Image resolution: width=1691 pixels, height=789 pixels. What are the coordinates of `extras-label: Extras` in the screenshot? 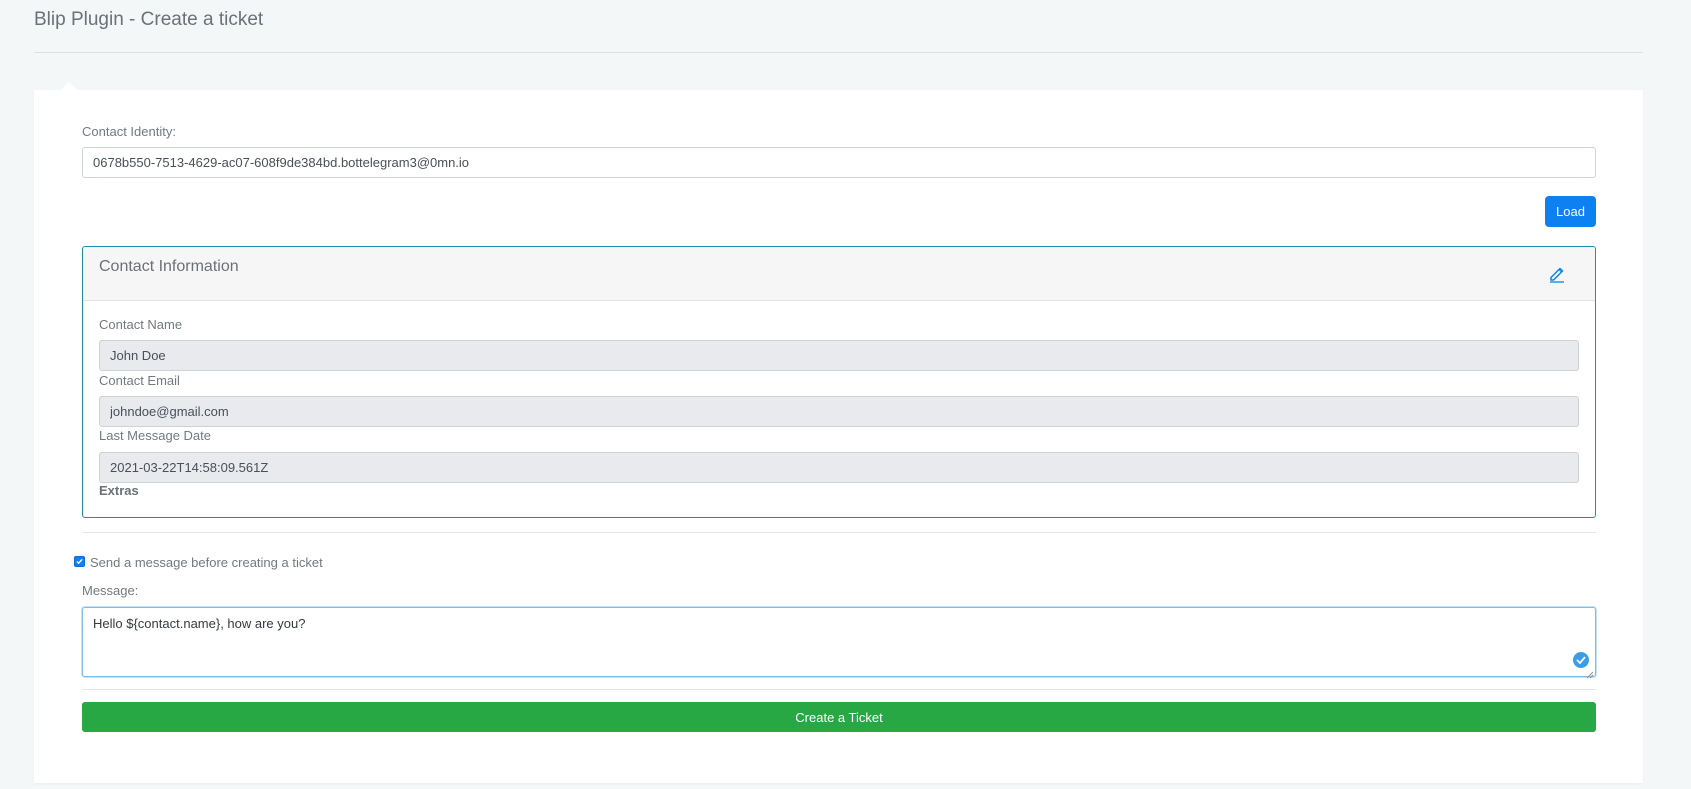 It's located at (119, 490).